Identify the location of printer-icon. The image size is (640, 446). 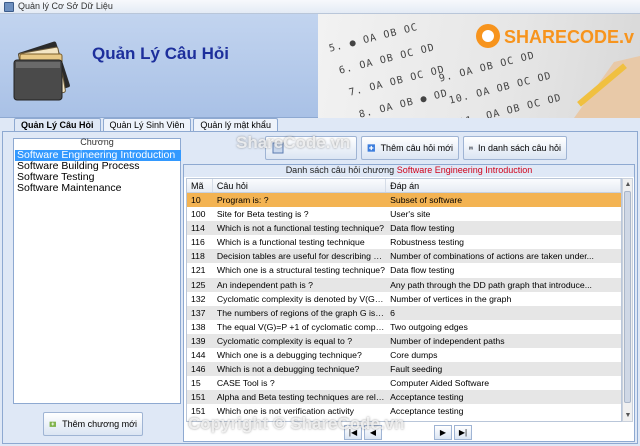
(471, 148).